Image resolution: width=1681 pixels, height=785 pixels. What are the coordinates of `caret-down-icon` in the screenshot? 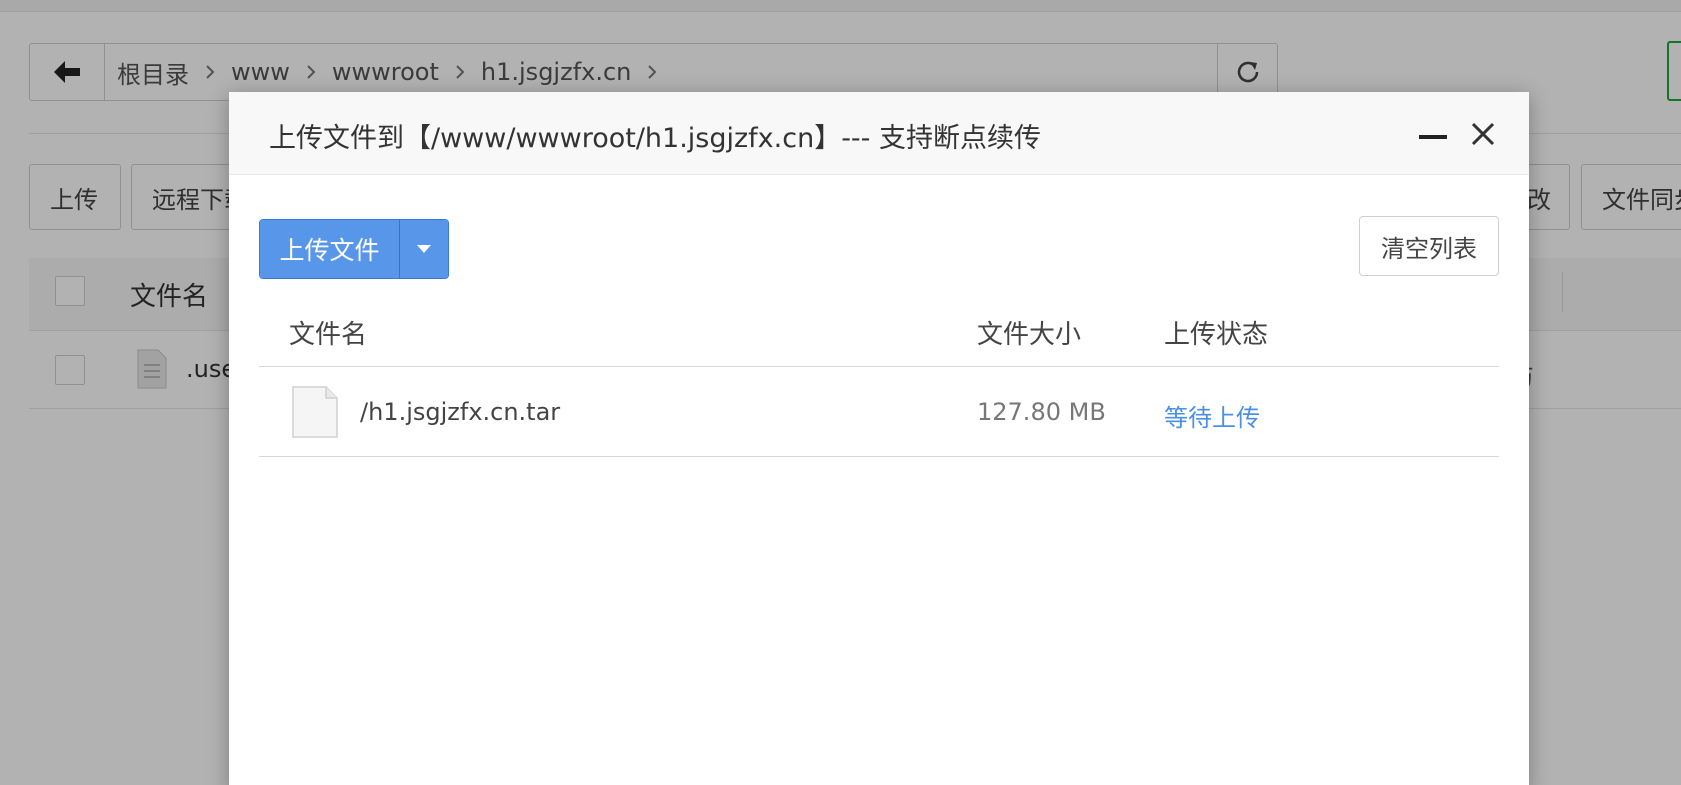 It's located at (424, 249).